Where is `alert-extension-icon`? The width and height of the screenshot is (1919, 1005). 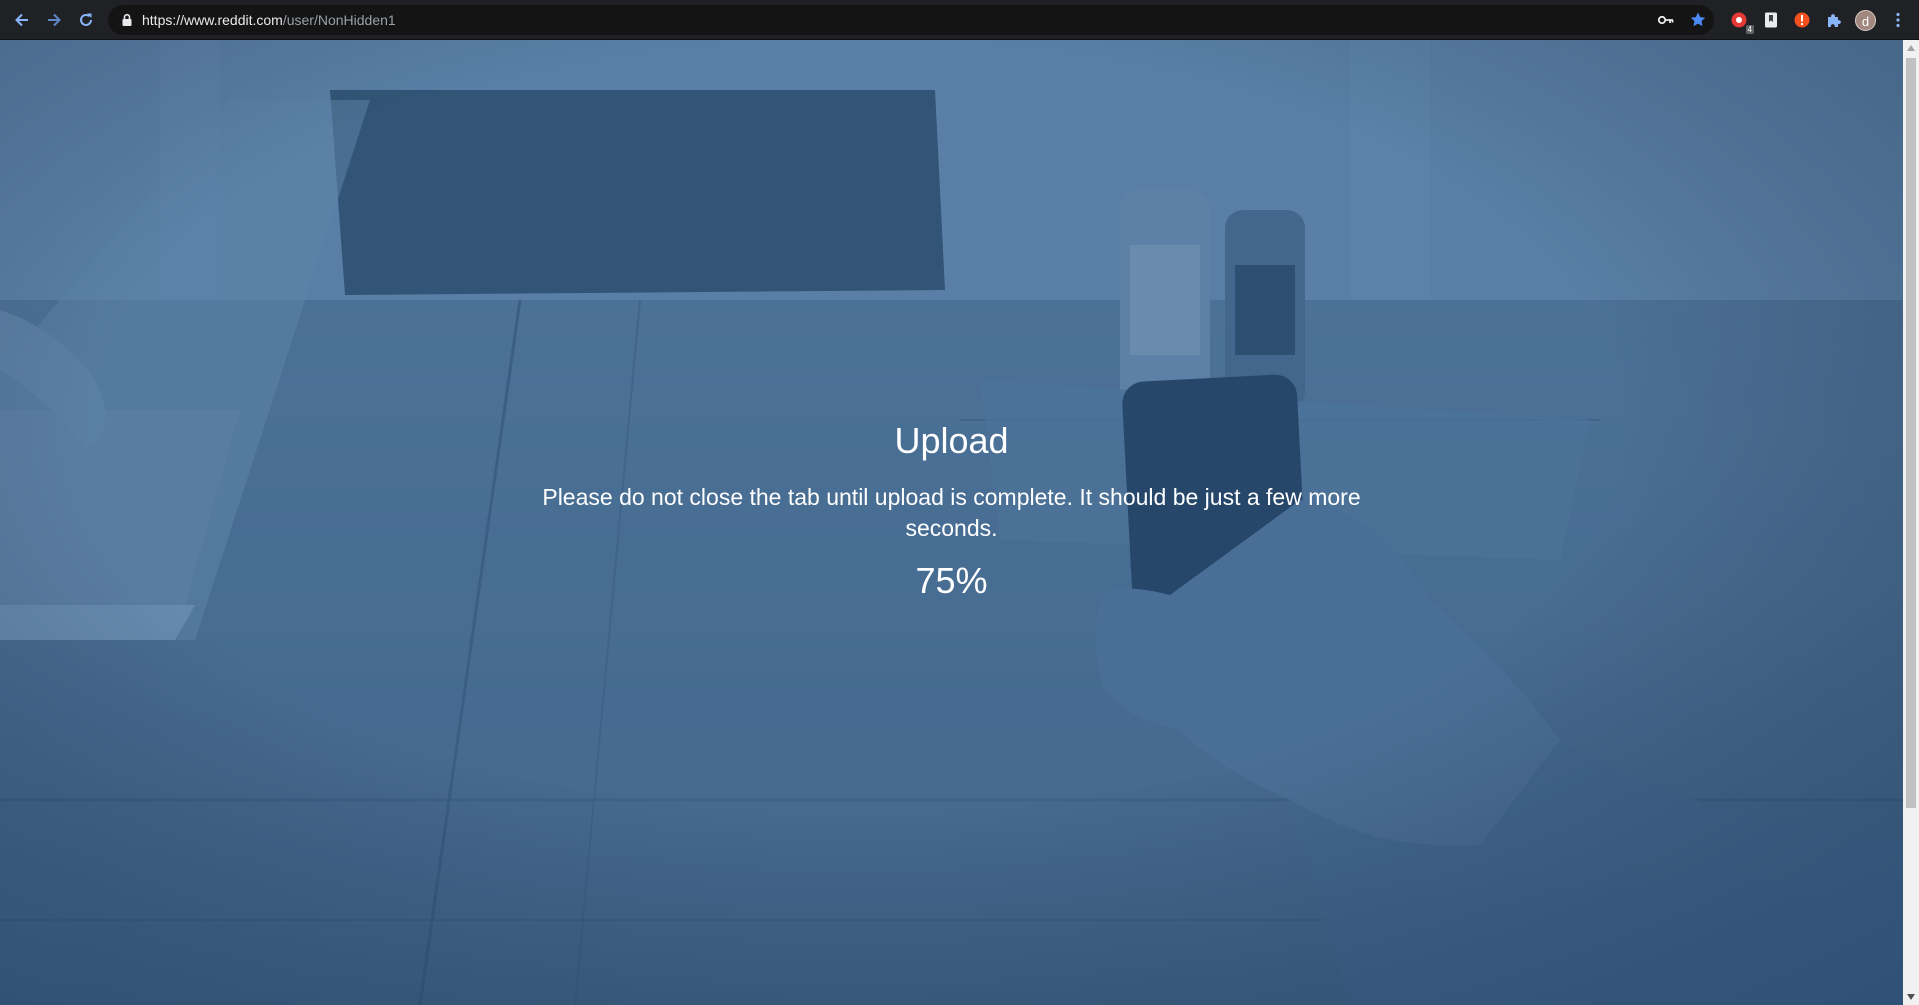 alert-extension-icon is located at coordinates (1802, 20).